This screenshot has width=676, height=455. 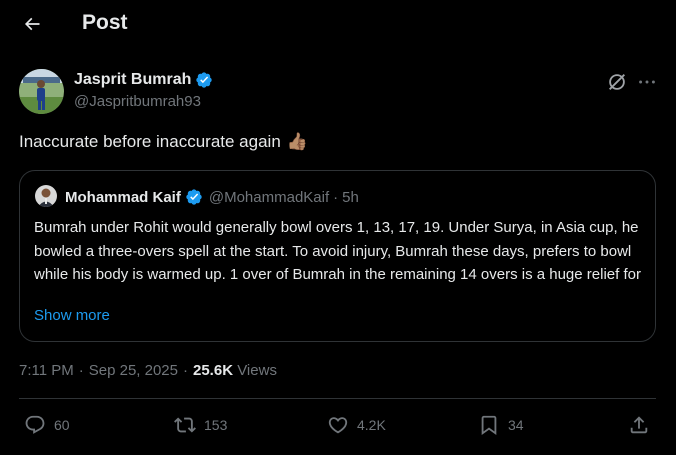 I want to click on views-count: 25.6K, so click(x=213, y=370).